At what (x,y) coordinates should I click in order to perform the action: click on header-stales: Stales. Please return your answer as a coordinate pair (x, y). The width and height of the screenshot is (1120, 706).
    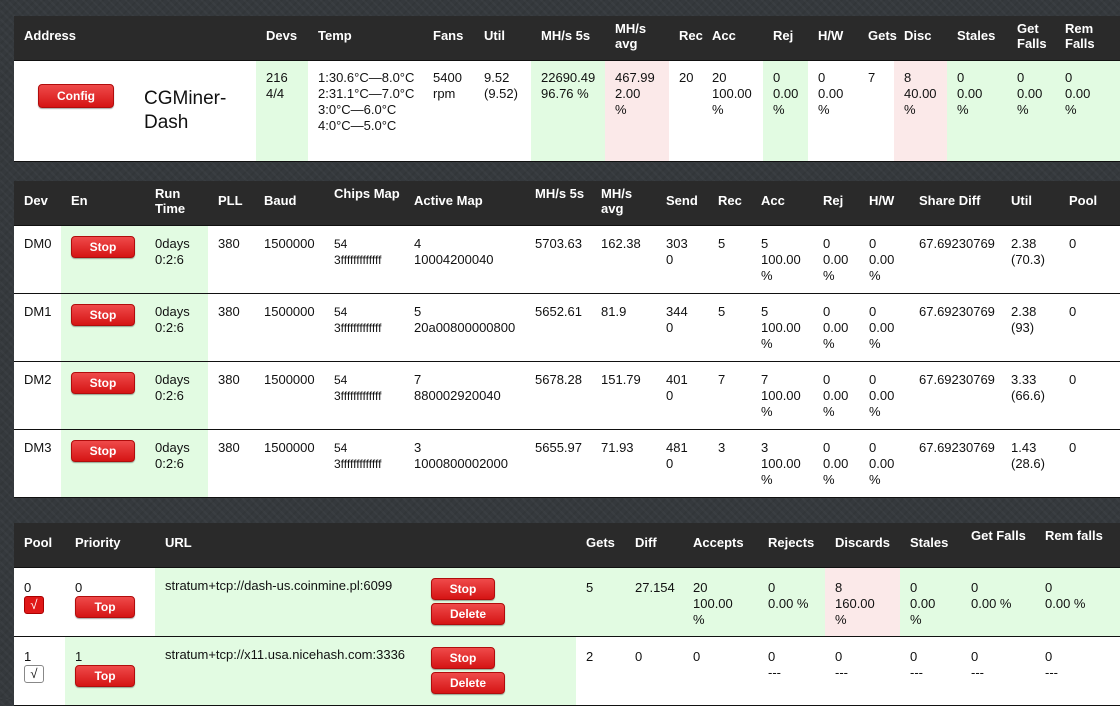
    Looking at the image, I should click on (977, 38).